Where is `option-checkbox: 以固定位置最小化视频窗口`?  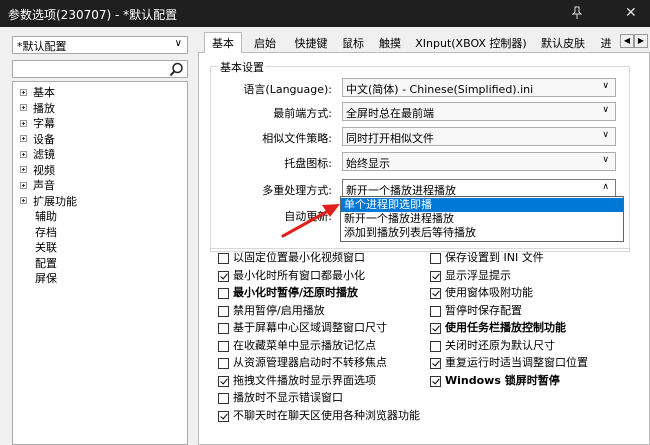 option-checkbox: 以固定位置最小化视频窗口 is located at coordinates (291, 258).